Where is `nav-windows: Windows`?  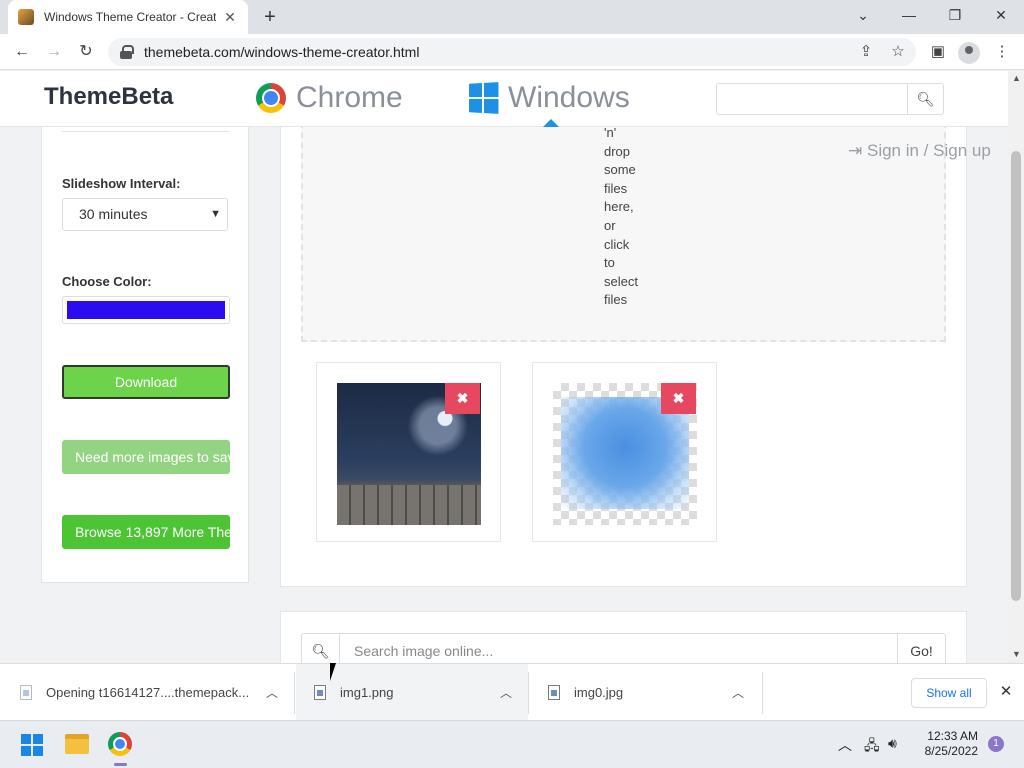 nav-windows: Windows is located at coordinates (549, 98).